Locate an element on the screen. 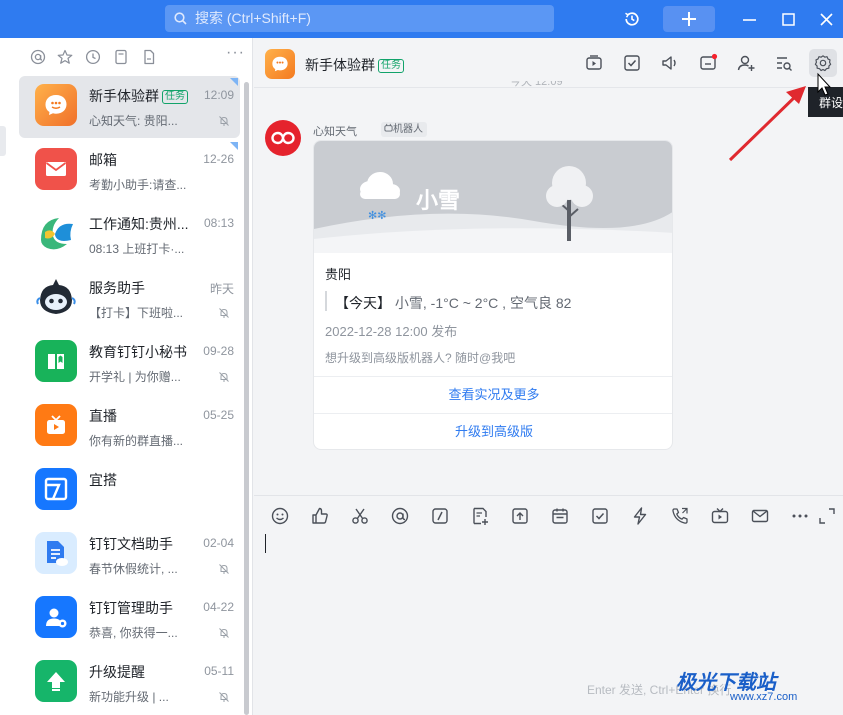  upgrade-button: 升级到高级版 is located at coordinates (493, 431).